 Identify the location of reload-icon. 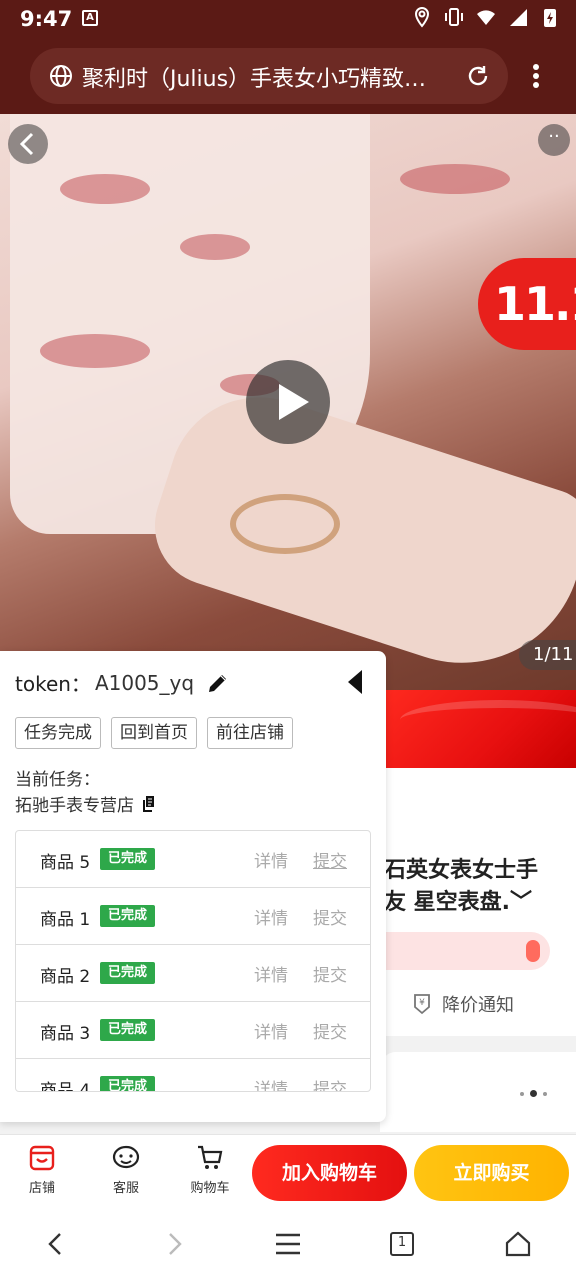
(478, 76).